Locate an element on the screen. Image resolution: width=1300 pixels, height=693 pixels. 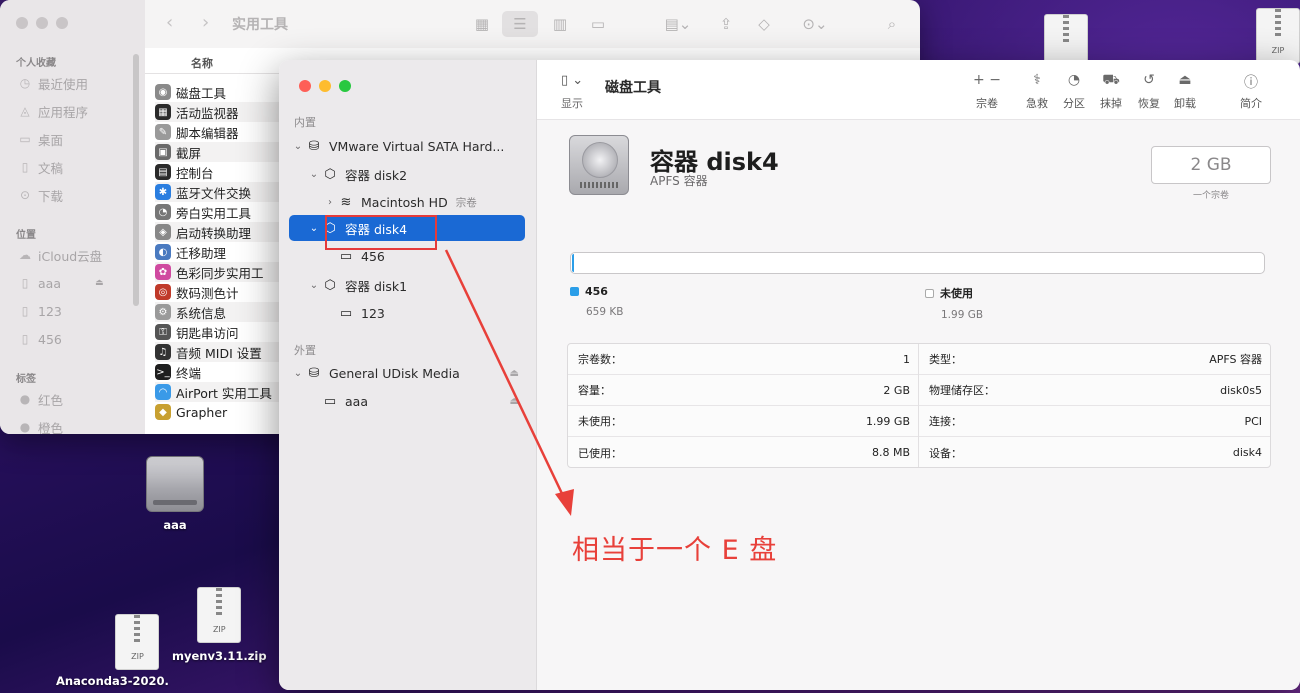
tag-icon: ◇ is located at coordinates (764, 24).